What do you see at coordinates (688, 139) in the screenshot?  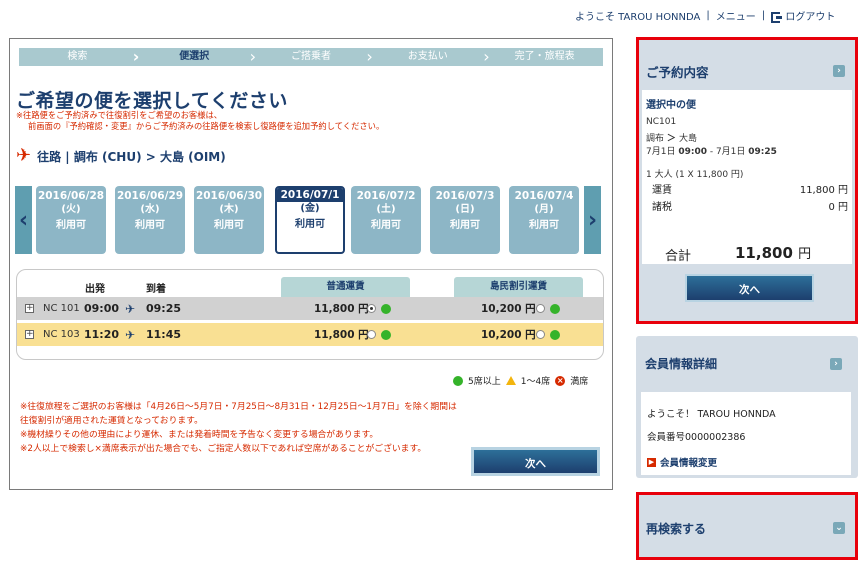 I see `route-to: 大島` at bounding box center [688, 139].